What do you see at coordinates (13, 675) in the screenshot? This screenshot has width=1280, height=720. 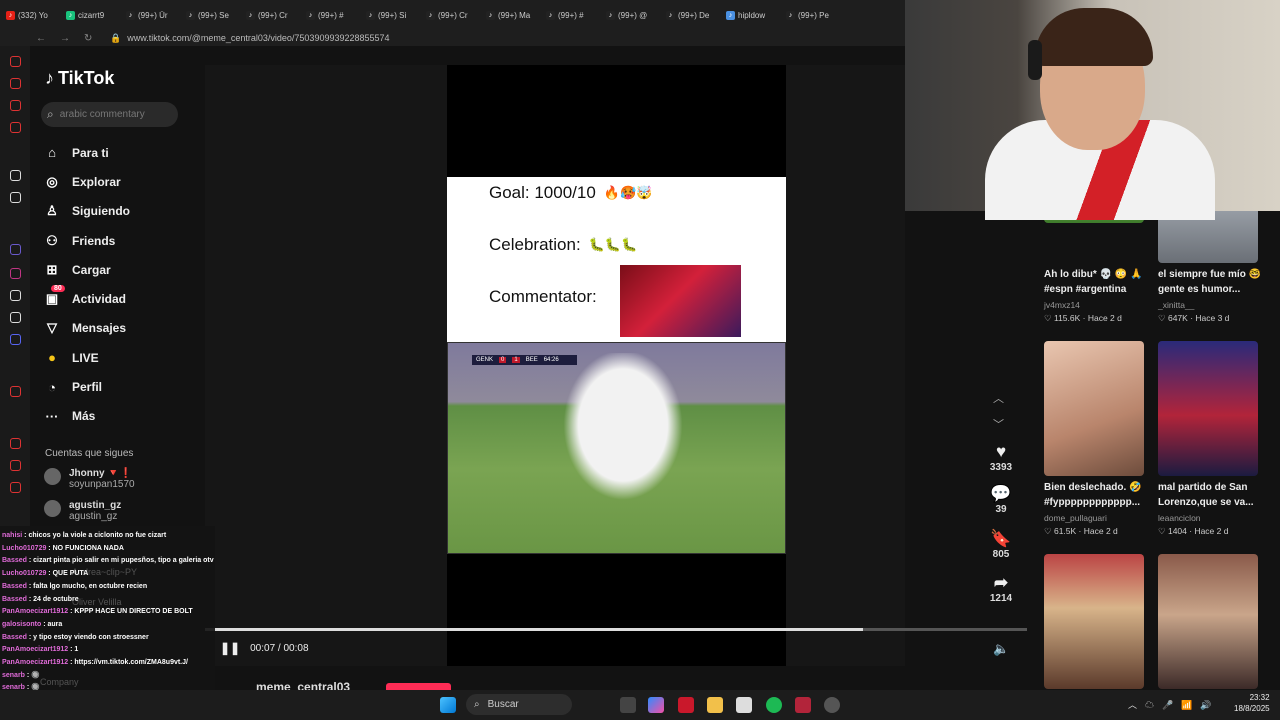 I see `chat-username: senarb` at bounding box center [13, 675].